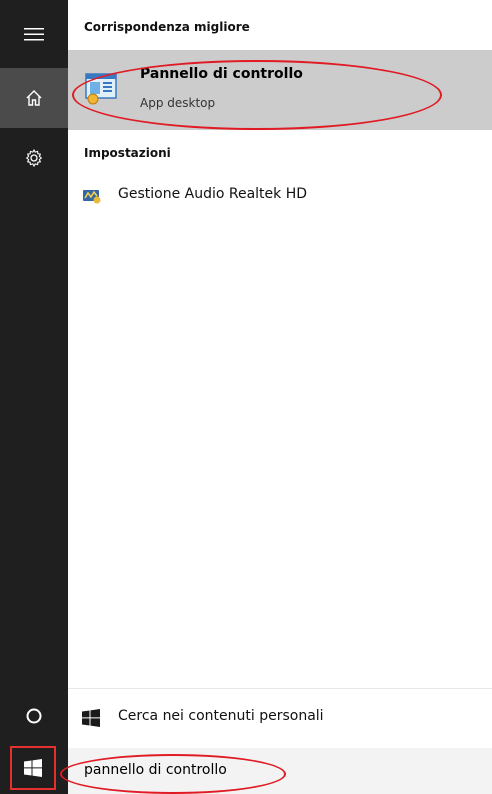  I want to click on left-rail, so click(34, 397).